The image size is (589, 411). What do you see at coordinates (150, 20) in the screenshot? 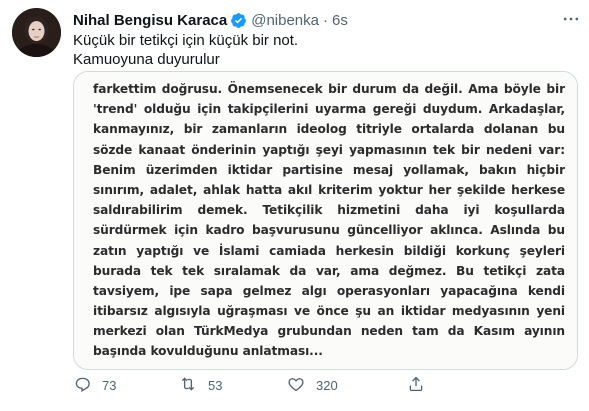
I see `display-name: Nihal Bengisu Karaca` at bounding box center [150, 20].